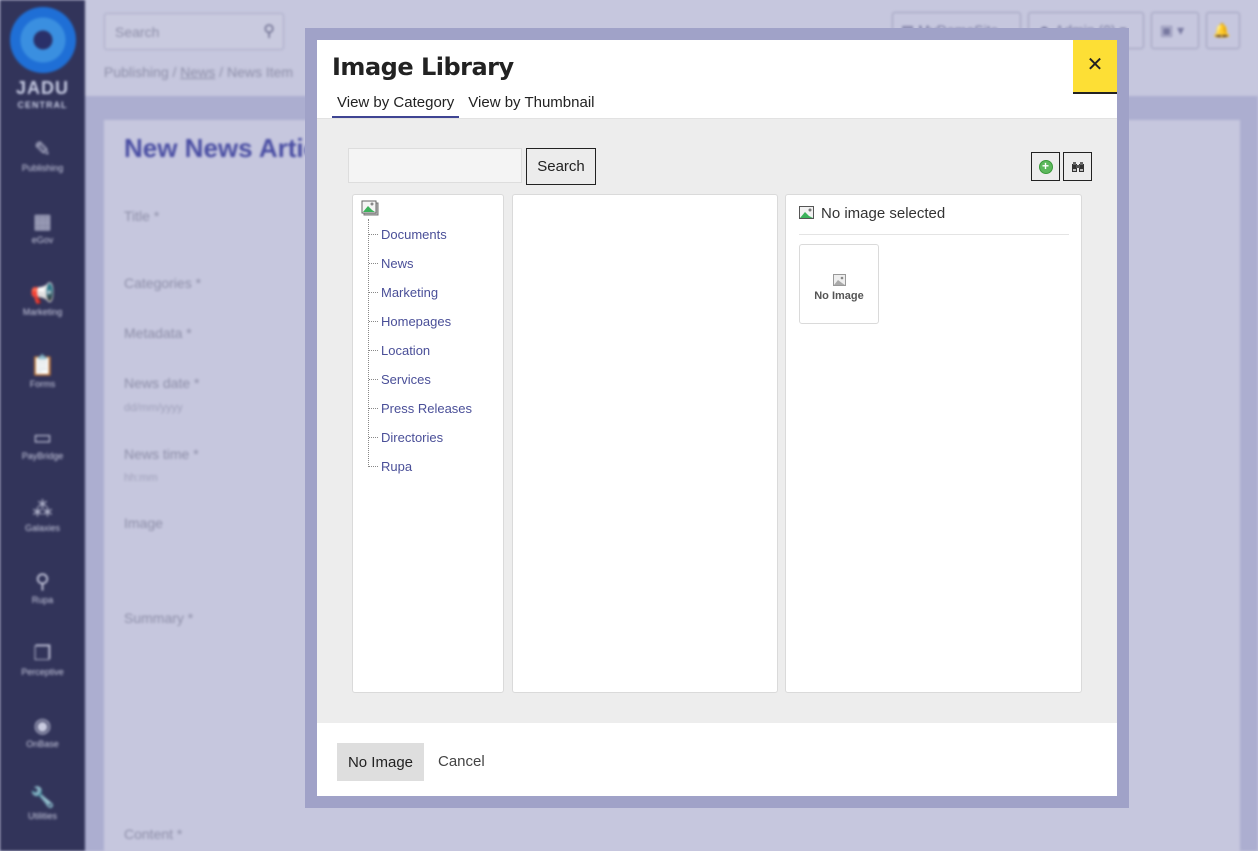 The height and width of the screenshot is (851, 1258). What do you see at coordinates (370, 208) in the screenshot?
I see `image-library-root-icon` at bounding box center [370, 208].